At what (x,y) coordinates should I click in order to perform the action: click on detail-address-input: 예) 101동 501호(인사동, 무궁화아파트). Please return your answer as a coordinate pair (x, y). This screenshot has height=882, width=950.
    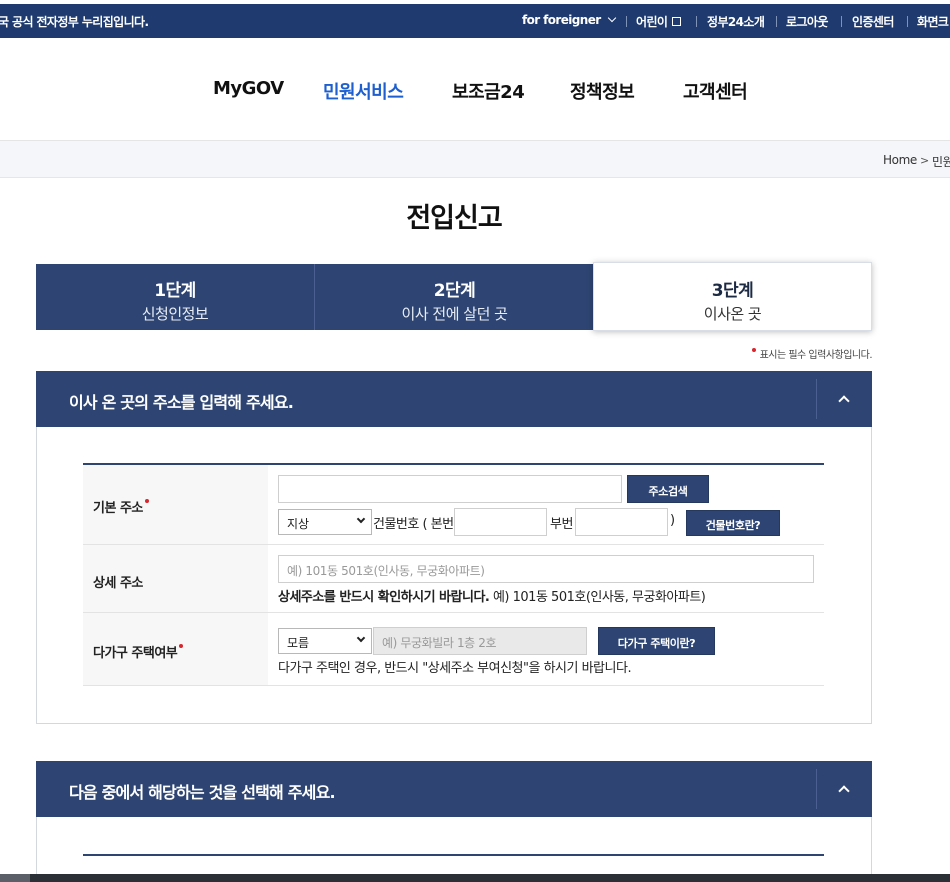
    Looking at the image, I should click on (546, 569).